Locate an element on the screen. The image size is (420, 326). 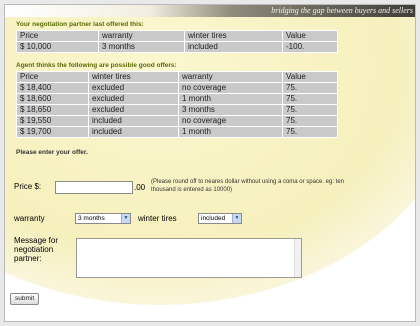
table-cell: $ 19,700 is located at coordinates (52, 132).